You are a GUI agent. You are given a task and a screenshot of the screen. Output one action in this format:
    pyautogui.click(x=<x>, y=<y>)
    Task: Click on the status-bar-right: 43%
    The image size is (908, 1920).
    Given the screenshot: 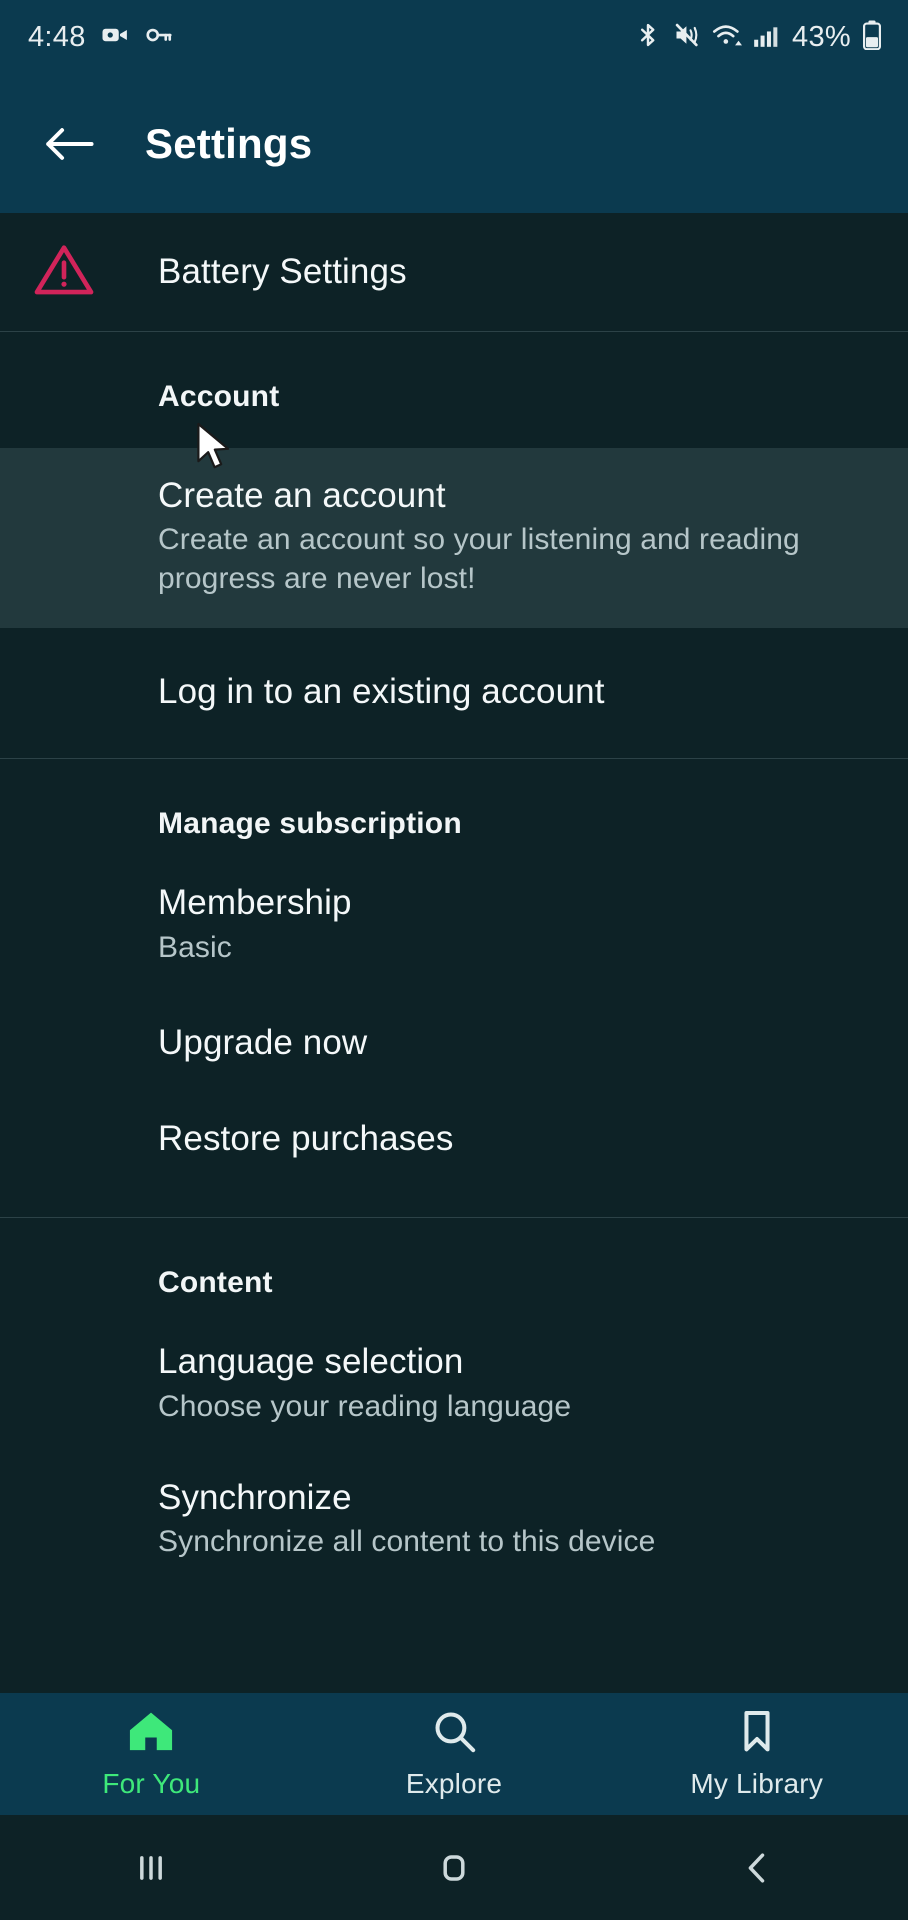 What is the action you would take?
    pyautogui.click(x=758, y=37)
    